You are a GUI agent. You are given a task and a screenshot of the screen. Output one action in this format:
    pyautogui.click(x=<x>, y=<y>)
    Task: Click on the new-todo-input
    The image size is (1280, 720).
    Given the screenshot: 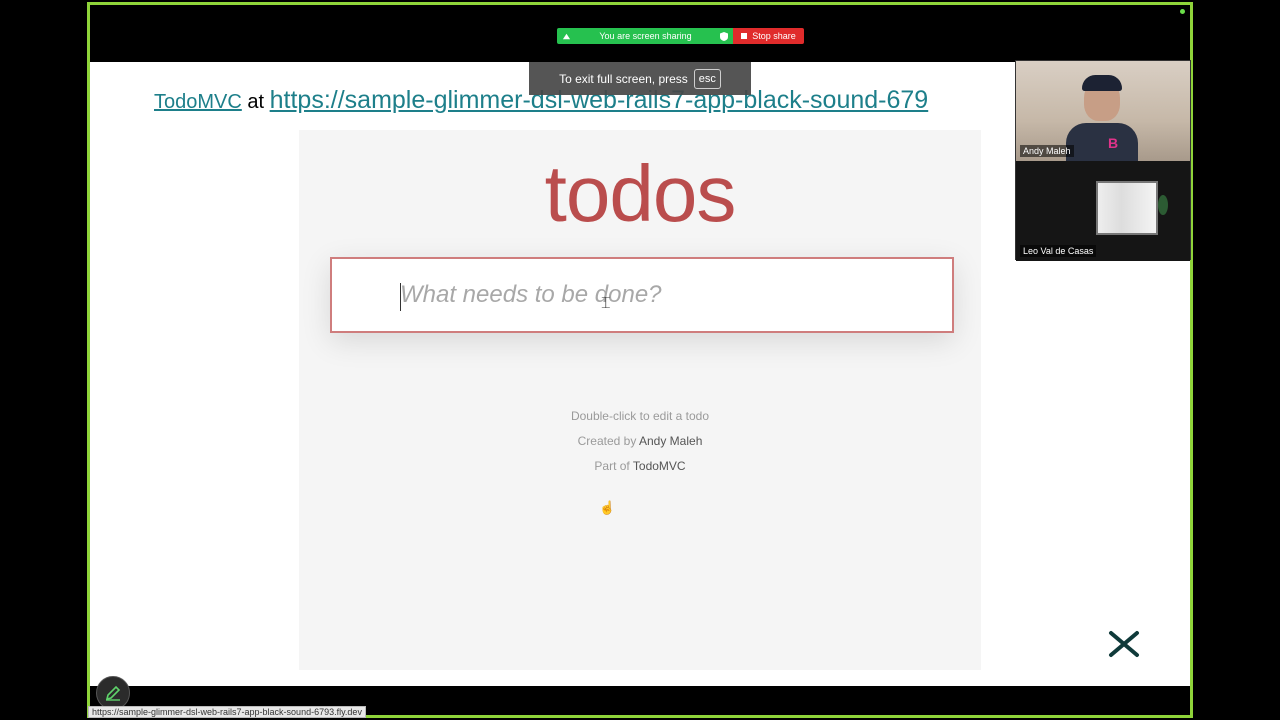 What is the action you would take?
    pyautogui.click(x=642, y=295)
    